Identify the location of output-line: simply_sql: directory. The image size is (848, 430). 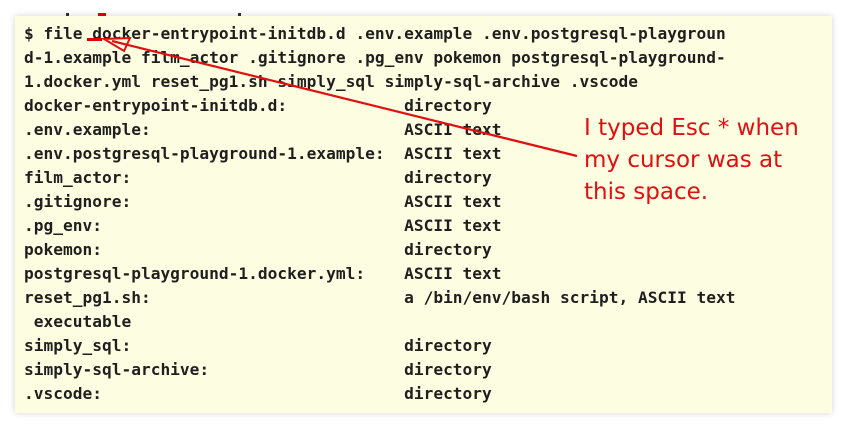
(258, 345).